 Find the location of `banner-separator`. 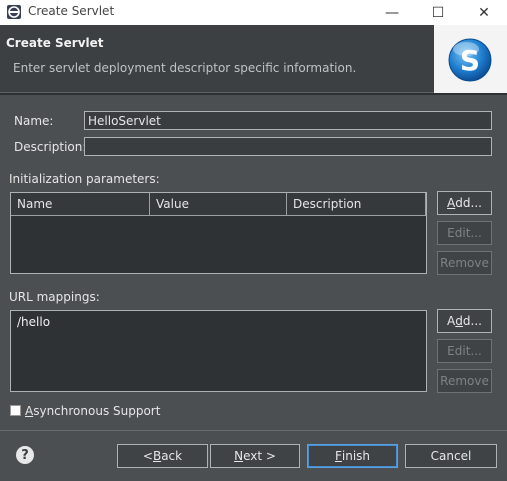

banner-separator is located at coordinates (253, 94).